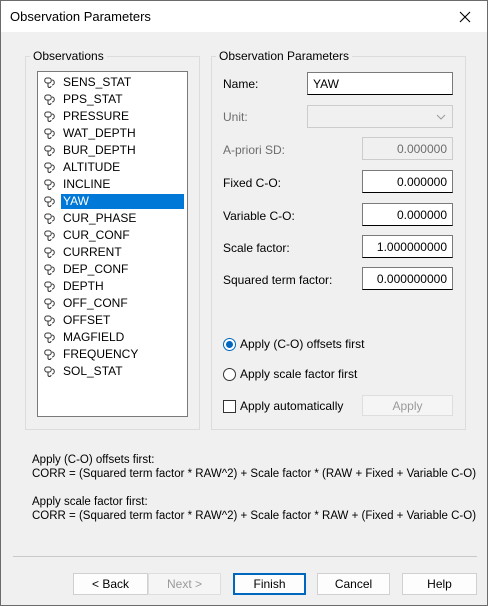 Image resolution: width=488 pixels, height=606 pixels. What do you see at coordinates (92, 252) in the screenshot?
I see `list-item-label: CURRENT` at bounding box center [92, 252].